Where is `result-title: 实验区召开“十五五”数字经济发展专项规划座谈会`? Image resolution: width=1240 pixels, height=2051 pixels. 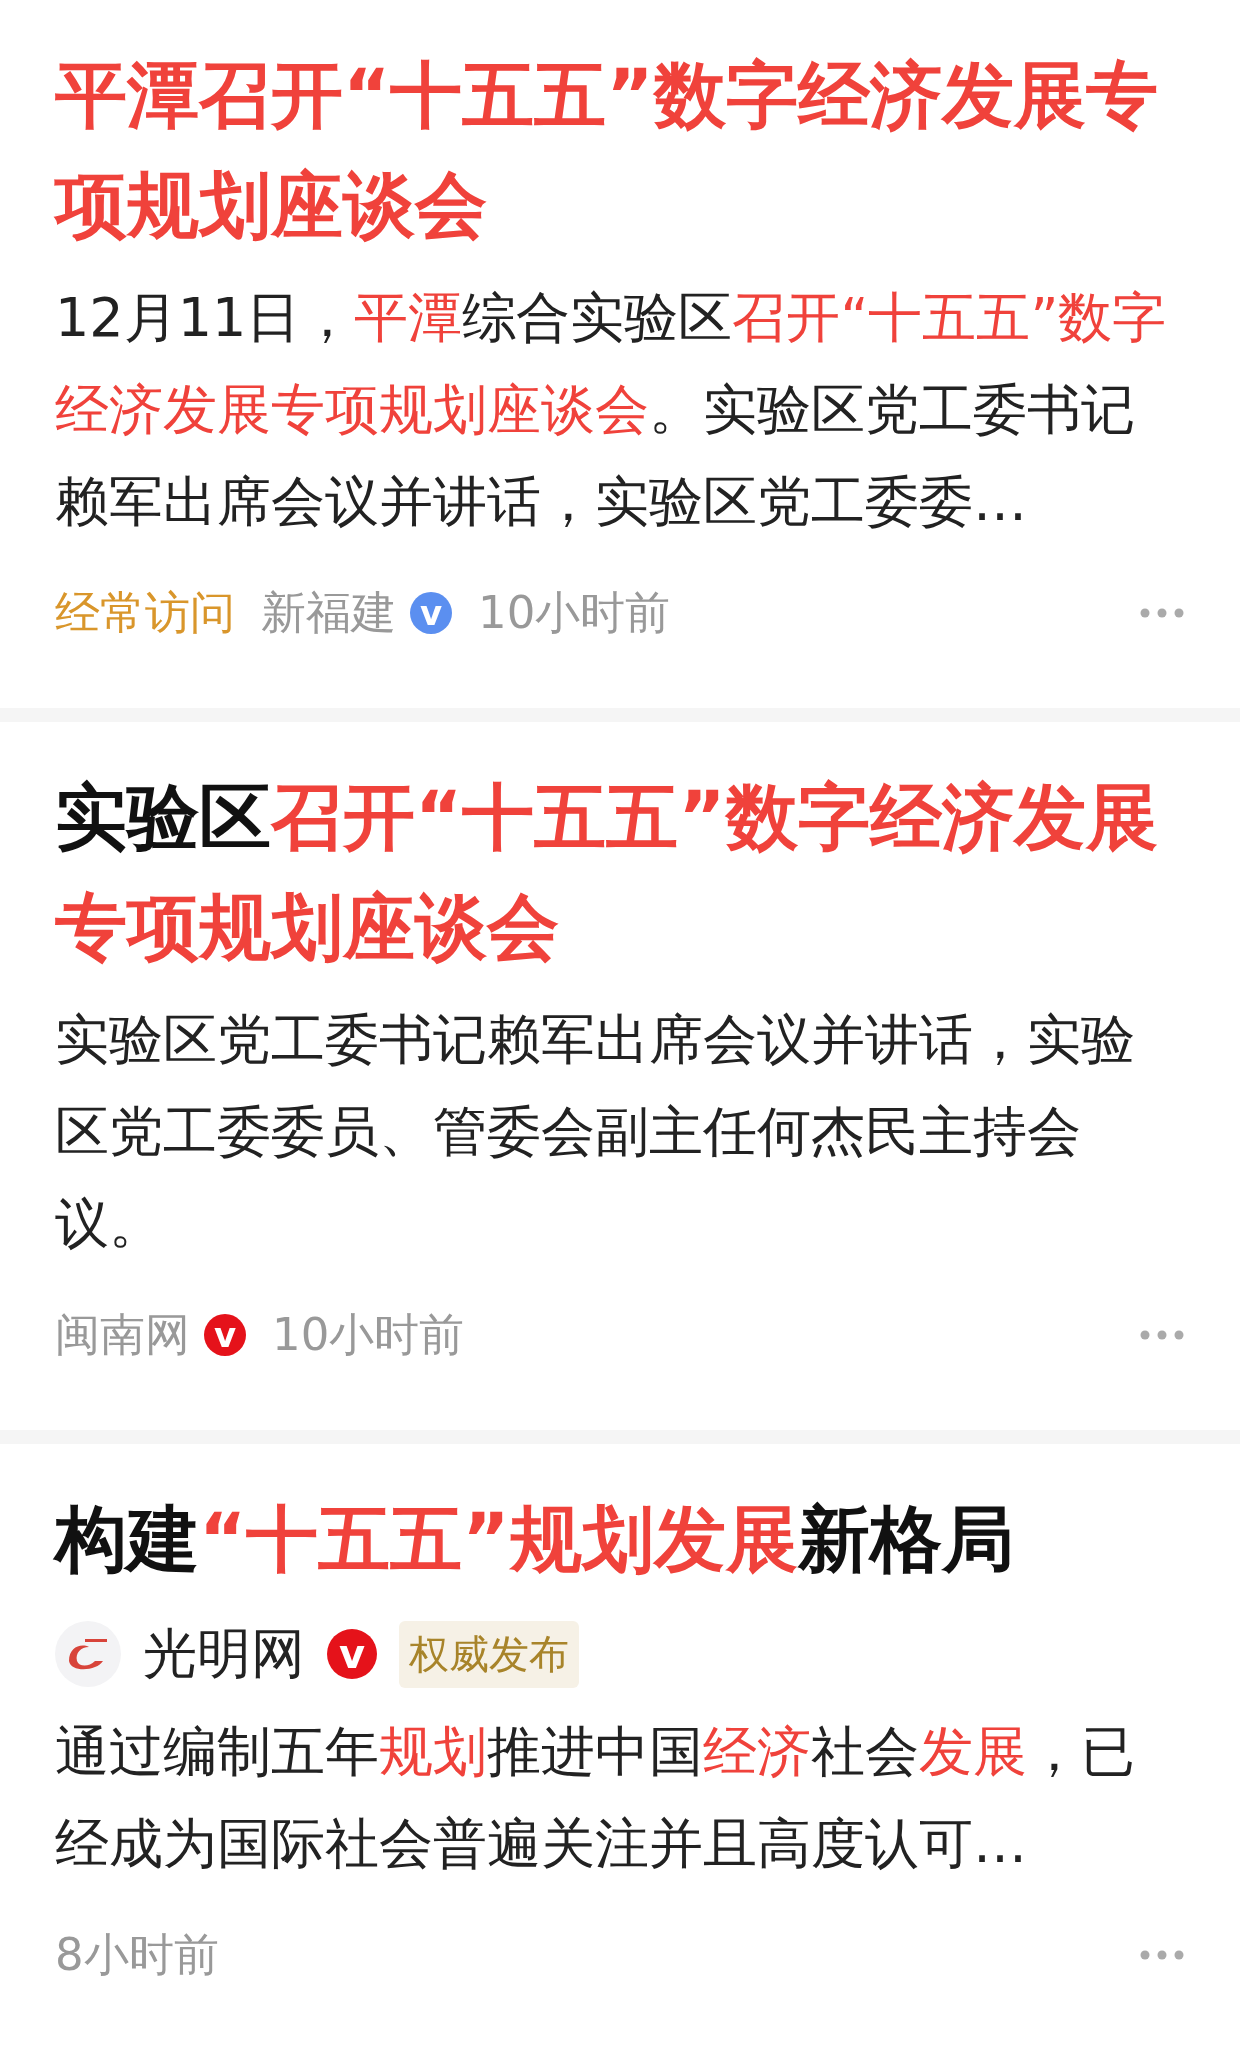
result-title: 实验区召开“十五五”数字经济发展专项规划座谈会 is located at coordinates (620, 872).